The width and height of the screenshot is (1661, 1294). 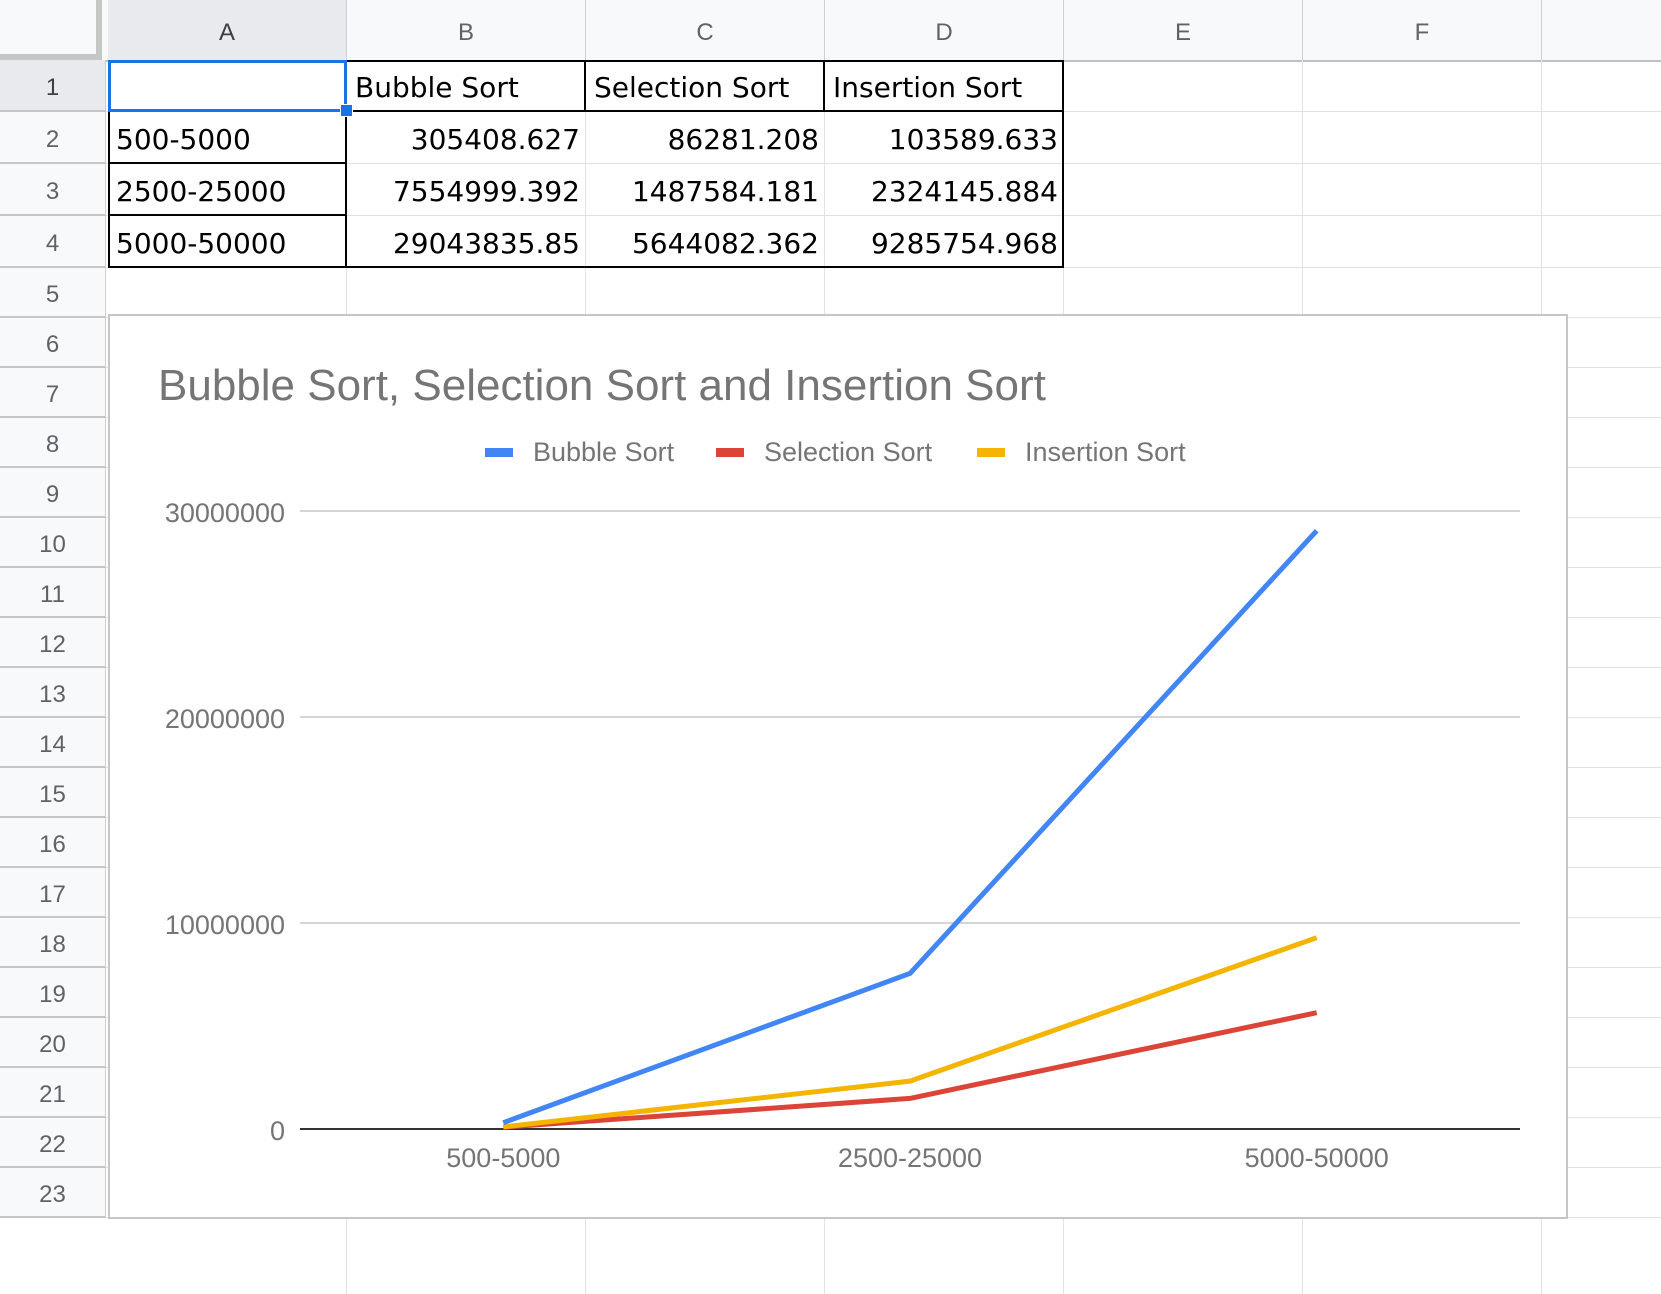 What do you see at coordinates (227, 86) in the screenshot?
I see `active-cell-selection` at bounding box center [227, 86].